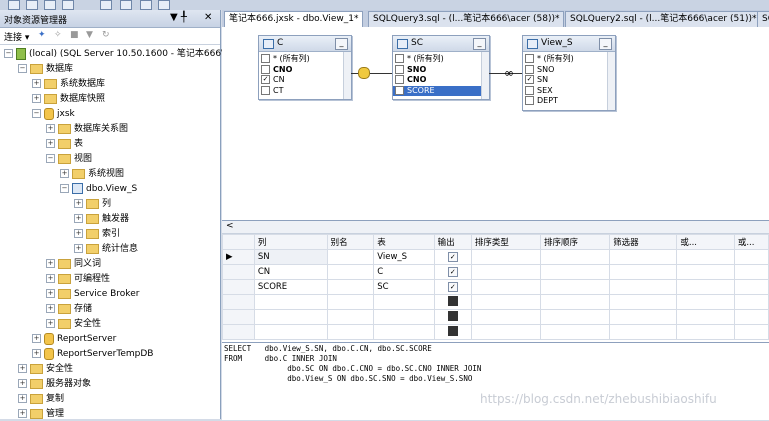  Describe the element at coordinates (495, 257) in the screenshot. I see `table-row: ▶ SN View_S ✓` at that location.